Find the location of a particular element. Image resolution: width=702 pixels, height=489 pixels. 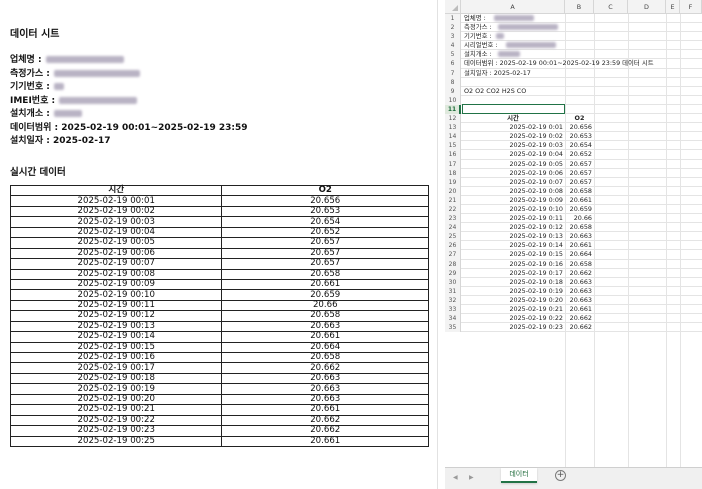

row-header: 8 is located at coordinates (453, 82).